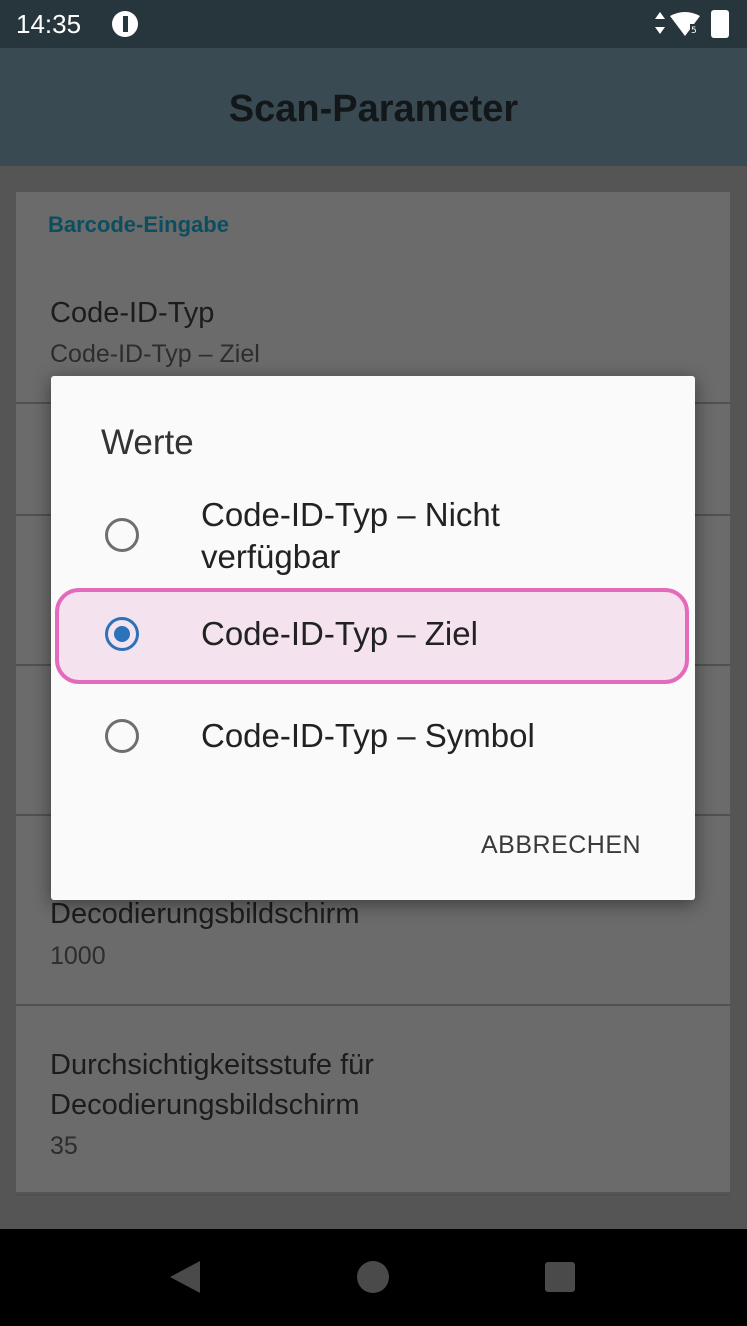  Describe the element at coordinates (122, 634) in the screenshot. I see `radio-checked-icon` at that location.